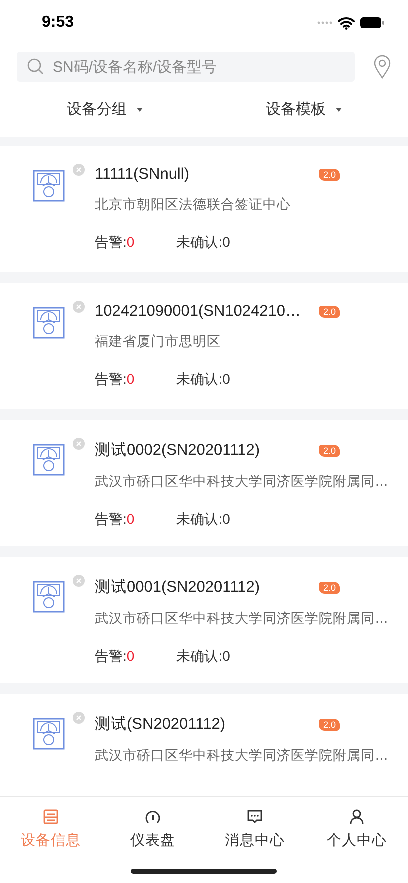 This screenshot has width=408, height=883. I want to click on wifi-icon, so click(346, 23).